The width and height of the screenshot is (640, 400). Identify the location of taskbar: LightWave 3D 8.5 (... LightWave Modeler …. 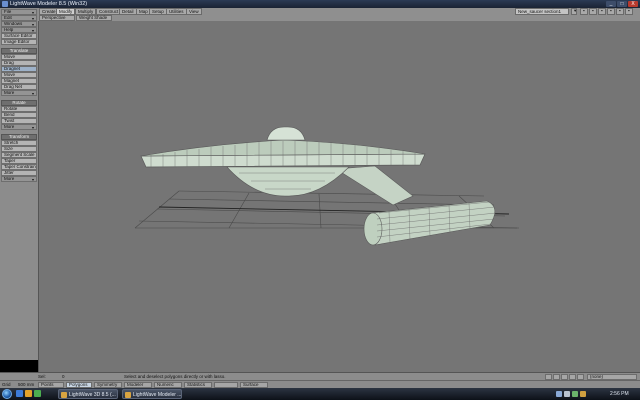
(320, 394).